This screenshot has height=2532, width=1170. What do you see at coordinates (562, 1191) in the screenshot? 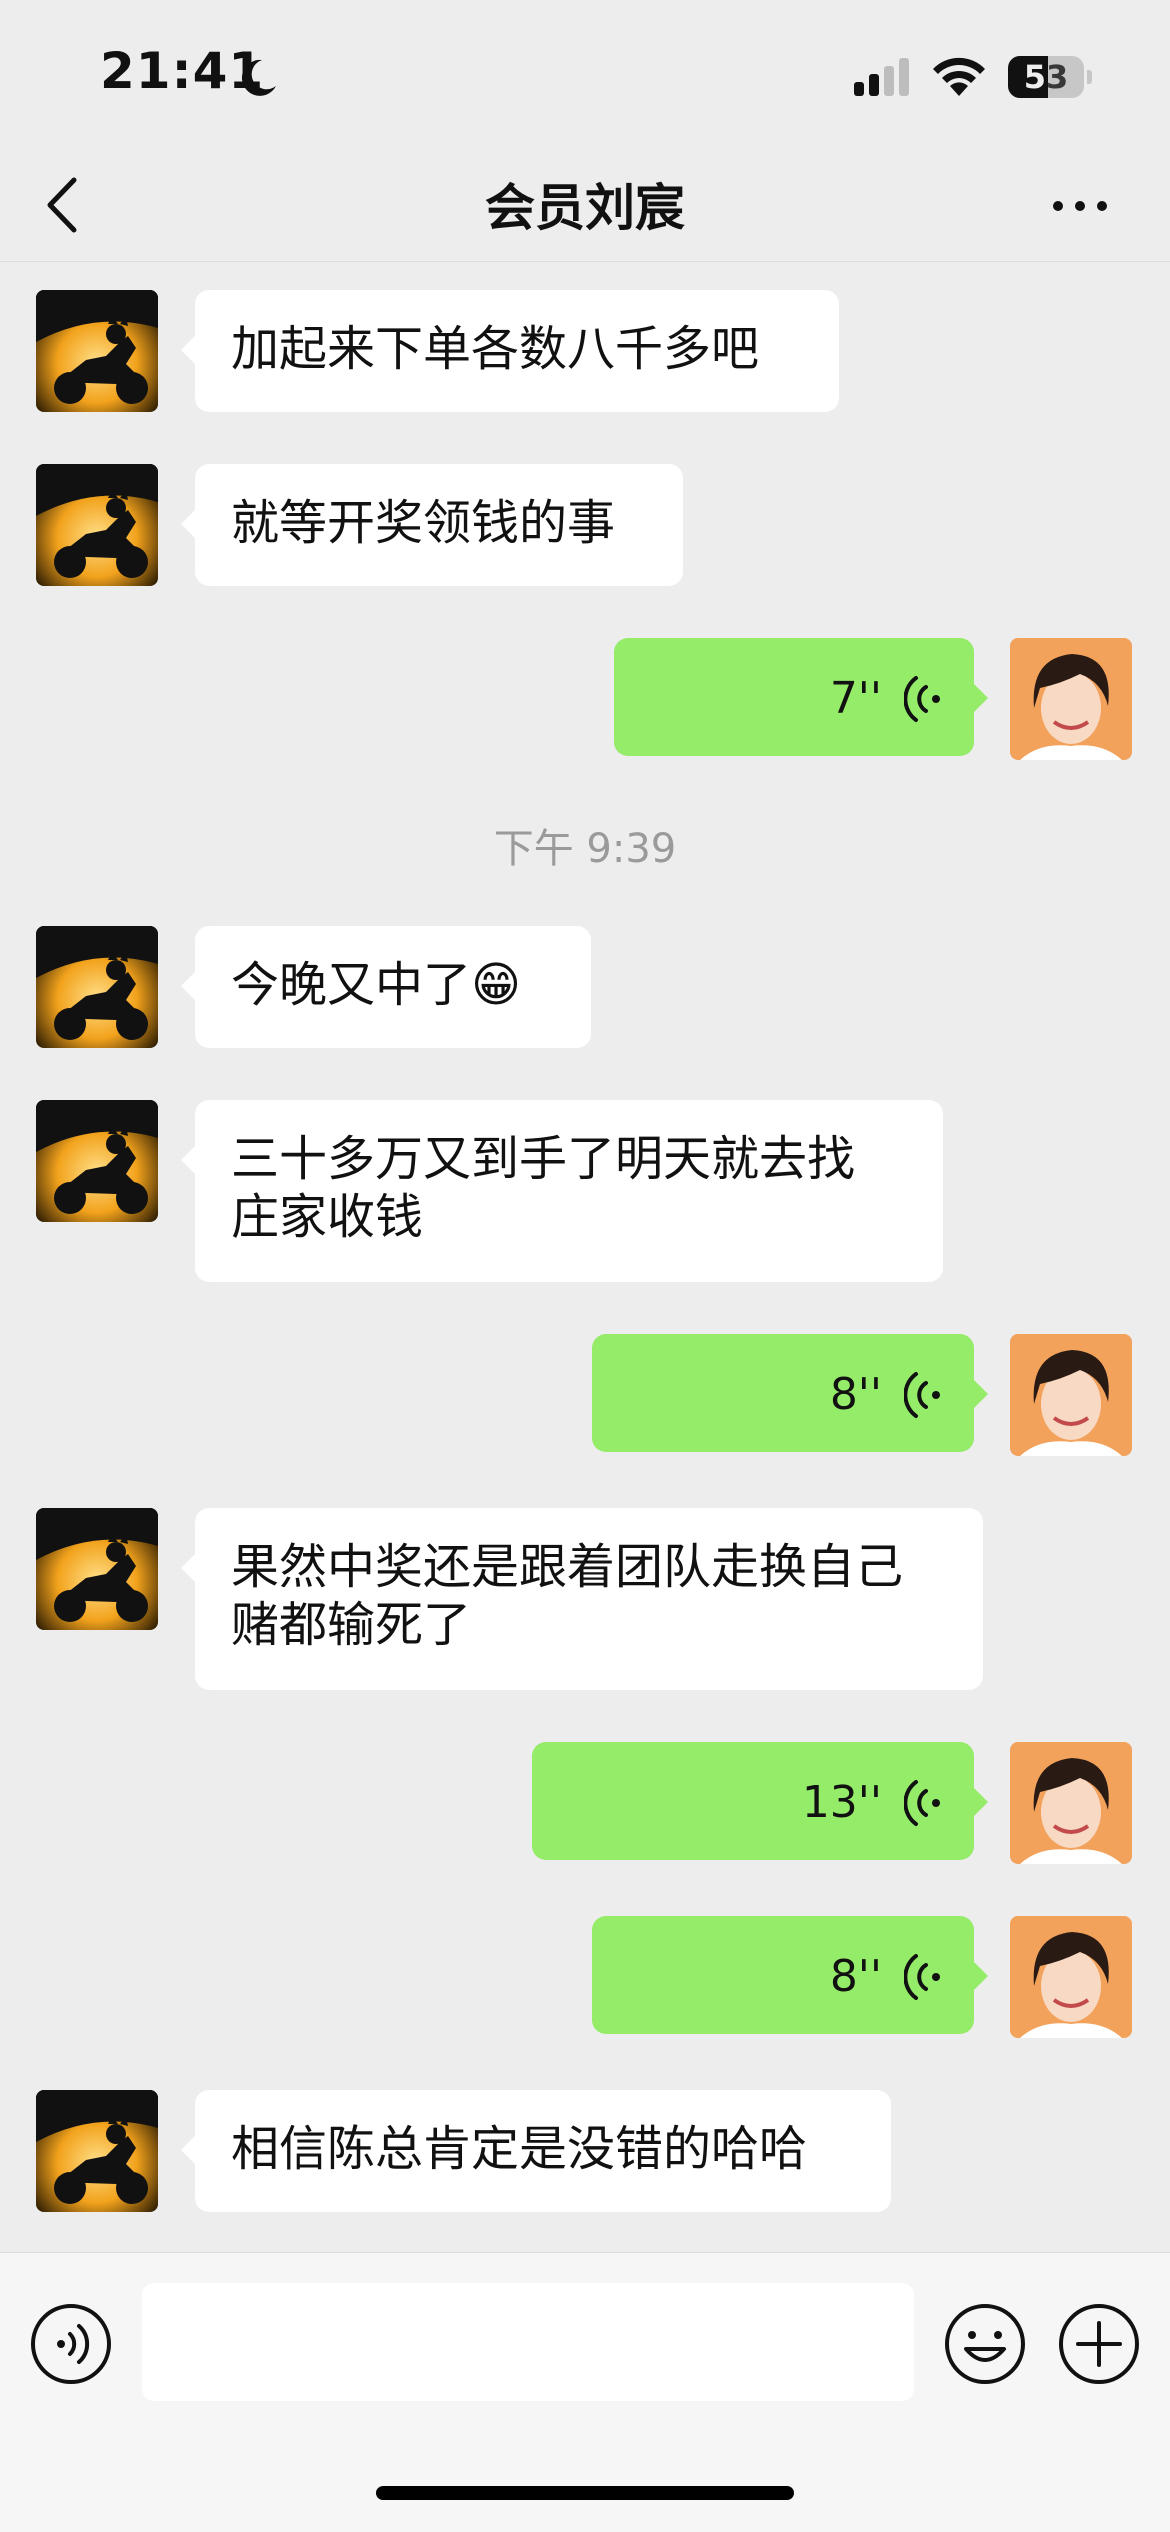
I see `message-bubble: 三十多万又到手了明天就去找 庄家收钱` at bounding box center [562, 1191].